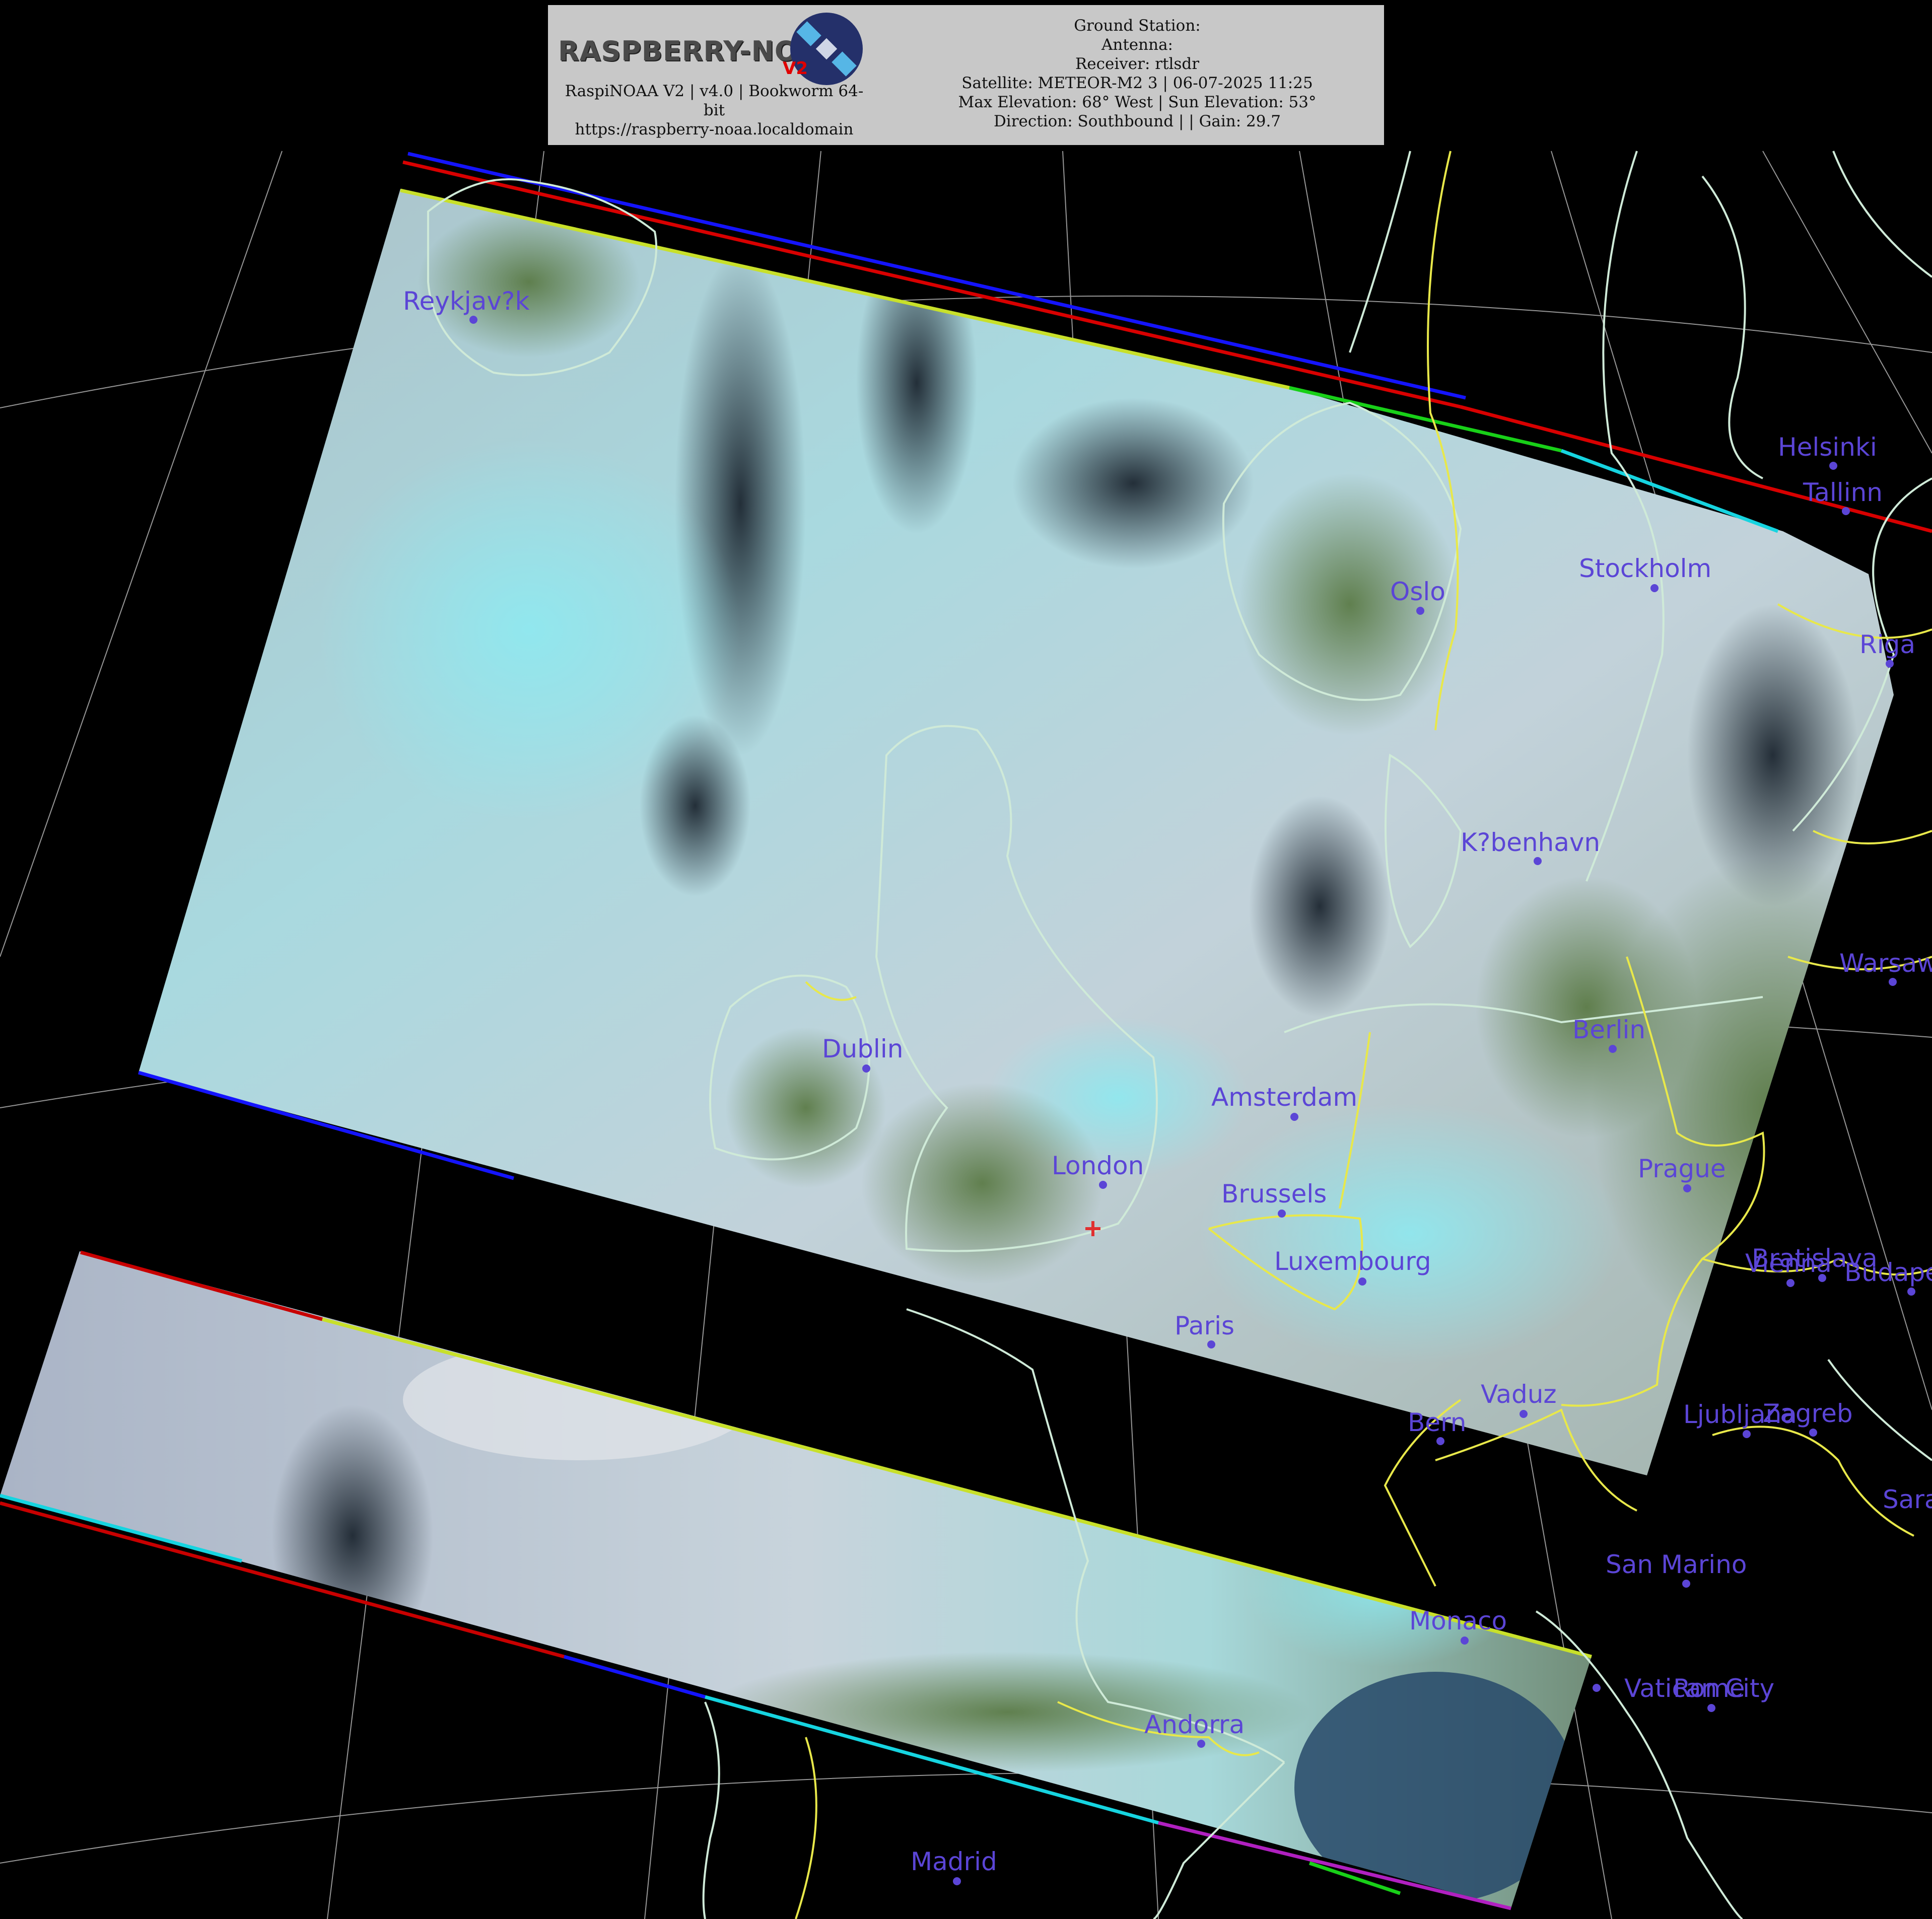  I want to click on city-prague: Prague, so click(1682, 1168).